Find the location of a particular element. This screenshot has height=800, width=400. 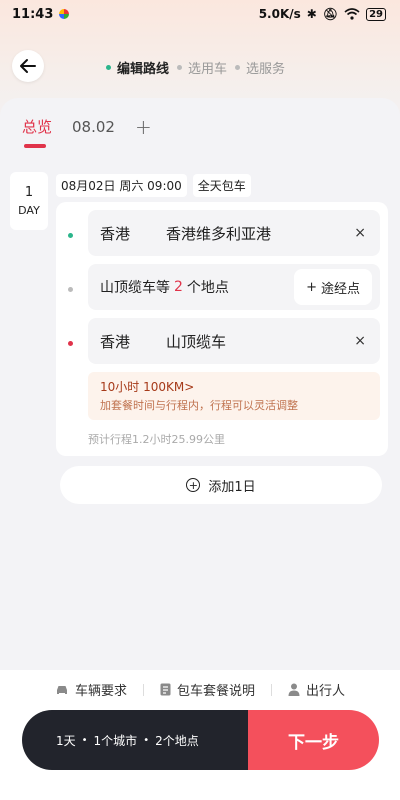

step-select-service: 选服务 is located at coordinates (260, 67).